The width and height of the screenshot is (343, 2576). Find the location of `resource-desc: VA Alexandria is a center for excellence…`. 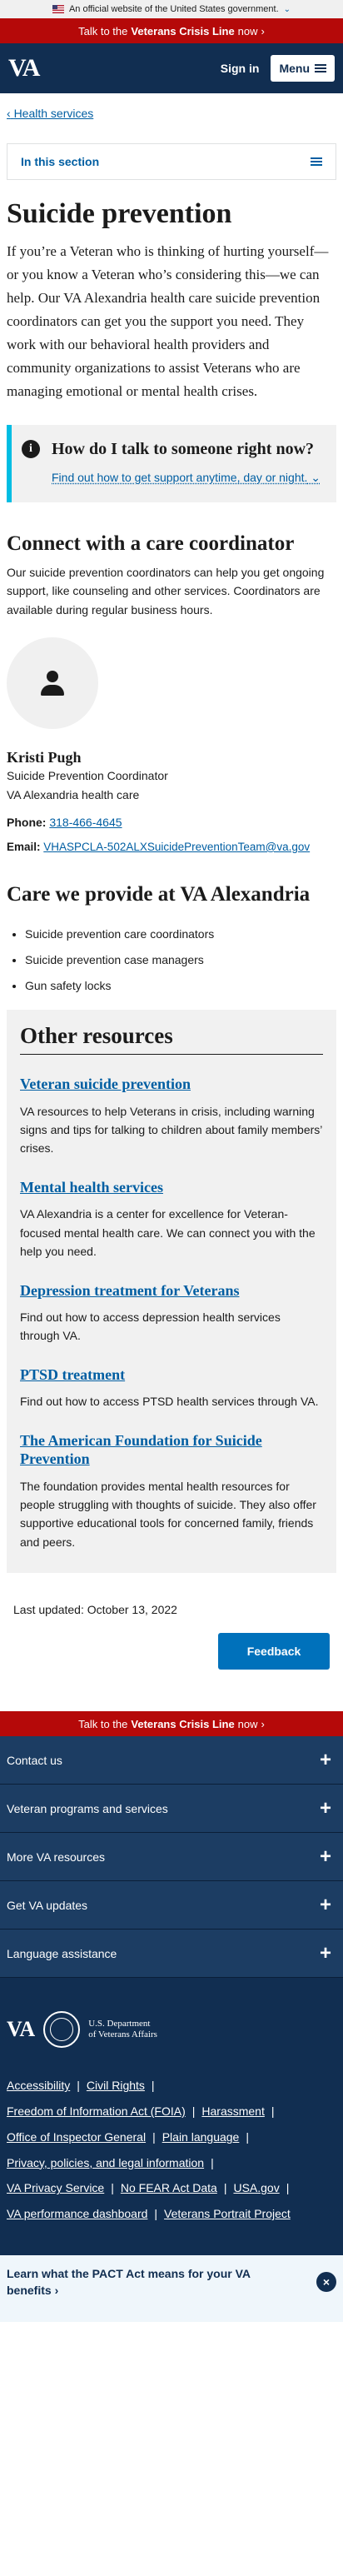

resource-desc: VA Alexandria is a center for excellence… is located at coordinates (168, 1233).